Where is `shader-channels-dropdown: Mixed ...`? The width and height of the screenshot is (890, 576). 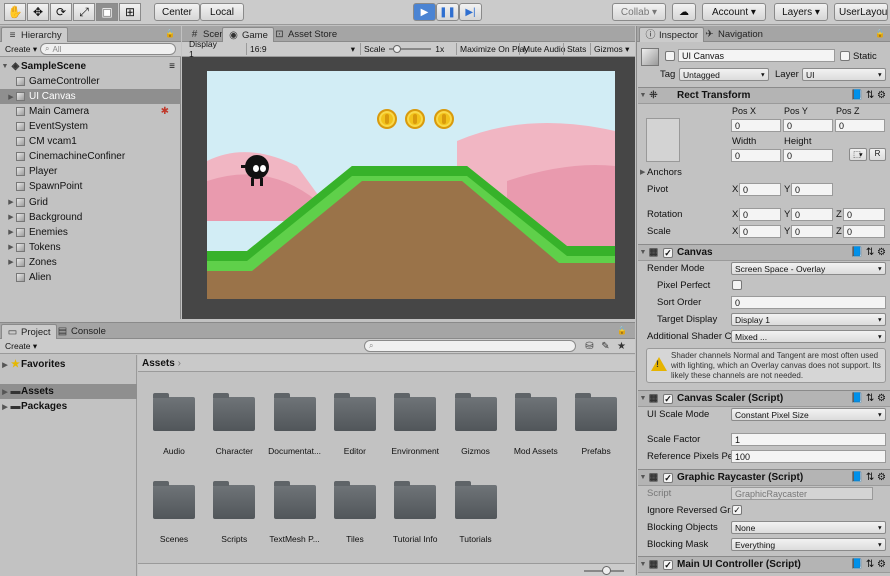 shader-channels-dropdown: Mixed ... is located at coordinates (808, 336).